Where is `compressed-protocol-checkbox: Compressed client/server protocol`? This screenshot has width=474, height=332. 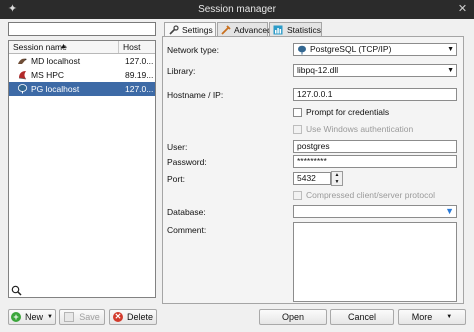
compressed-protocol-checkbox: Compressed client/server protocol is located at coordinates (364, 195).